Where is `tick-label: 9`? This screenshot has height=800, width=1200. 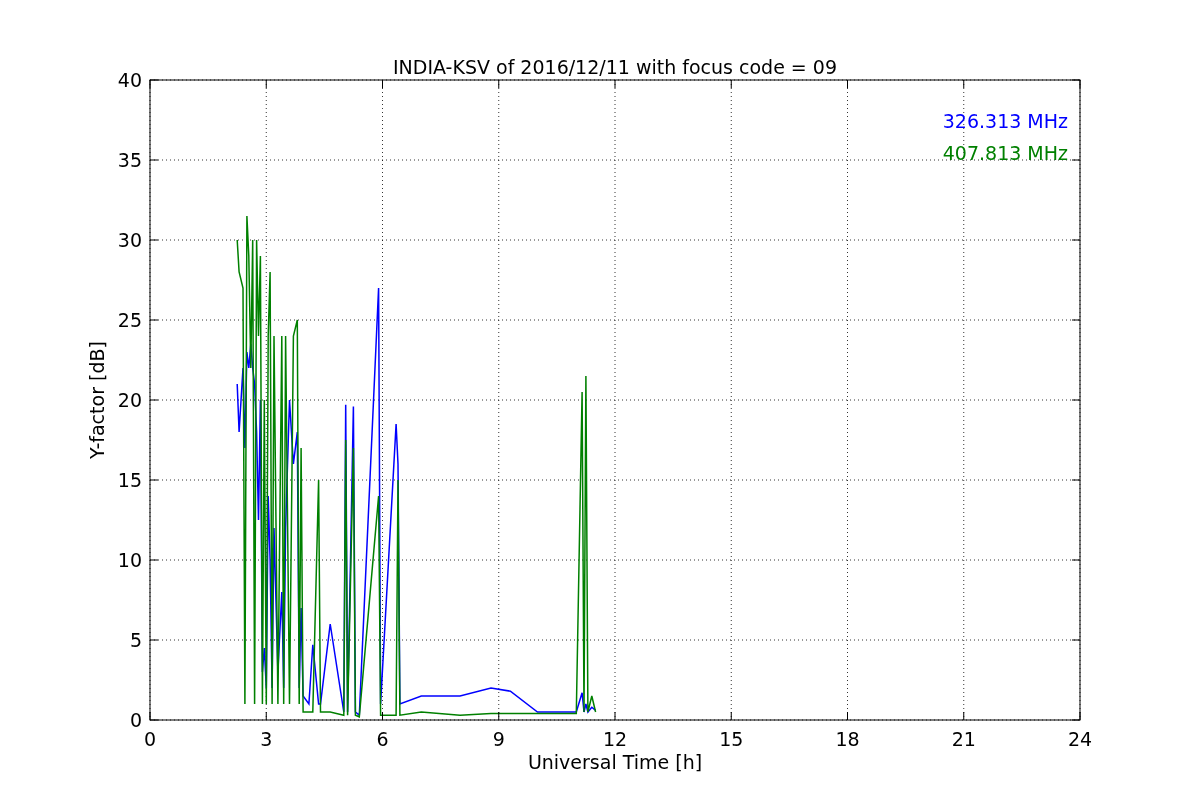 tick-label: 9 is located at coordinates (498, 739).